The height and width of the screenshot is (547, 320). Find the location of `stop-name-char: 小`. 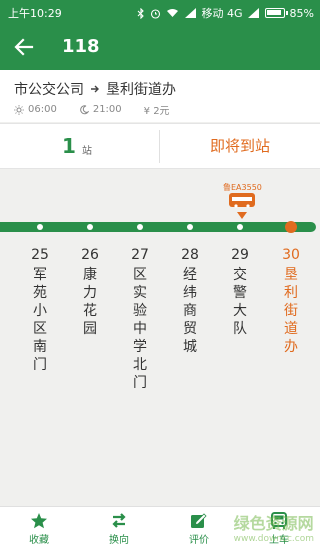

stop-name-char: 小 is located at coordinates (40, 311).